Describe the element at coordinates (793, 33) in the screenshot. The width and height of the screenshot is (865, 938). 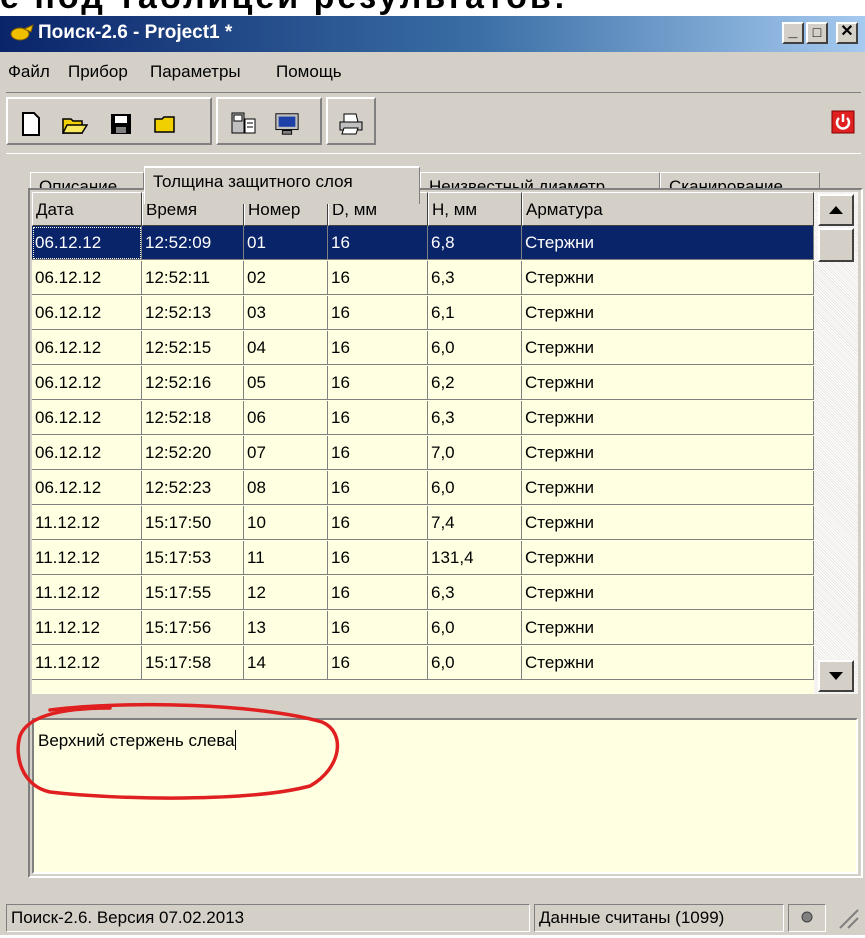
I see `minimize-button: _` at that location.